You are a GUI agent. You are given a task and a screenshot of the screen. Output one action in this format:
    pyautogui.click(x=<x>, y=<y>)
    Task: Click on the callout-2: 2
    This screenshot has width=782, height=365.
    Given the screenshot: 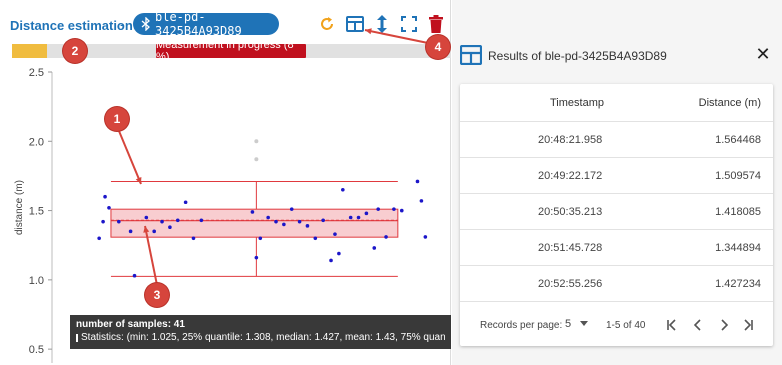 What is the action you would take?
    pyautogui.click(x=75, y=51)
    